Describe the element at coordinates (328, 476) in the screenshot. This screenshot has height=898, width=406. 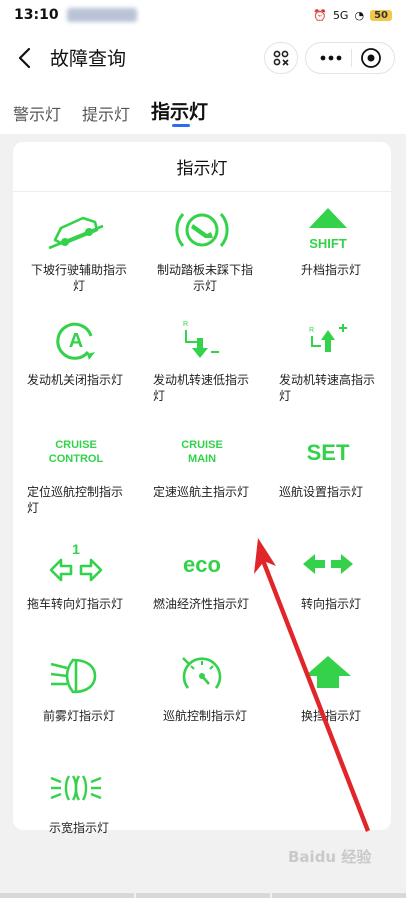
I see `indicator-item: SET 巡航设置指示灯` at that location.